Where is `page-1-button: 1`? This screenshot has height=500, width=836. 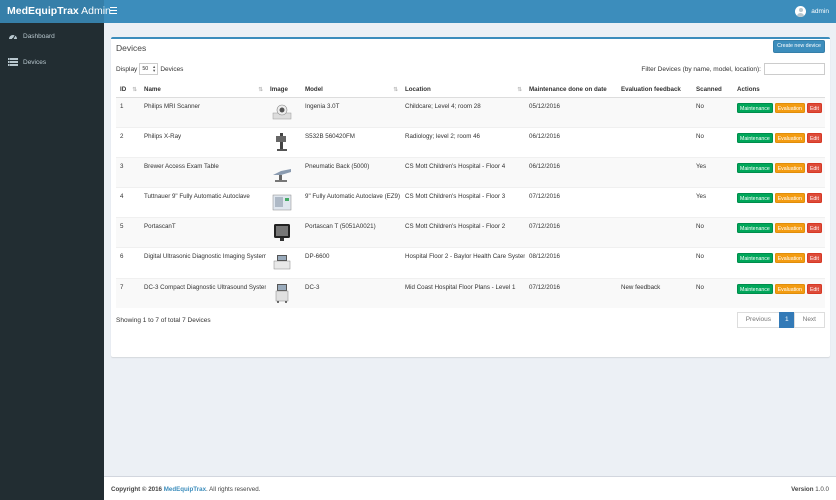 page-1-button: 1 is located at coordinates (787, 320).